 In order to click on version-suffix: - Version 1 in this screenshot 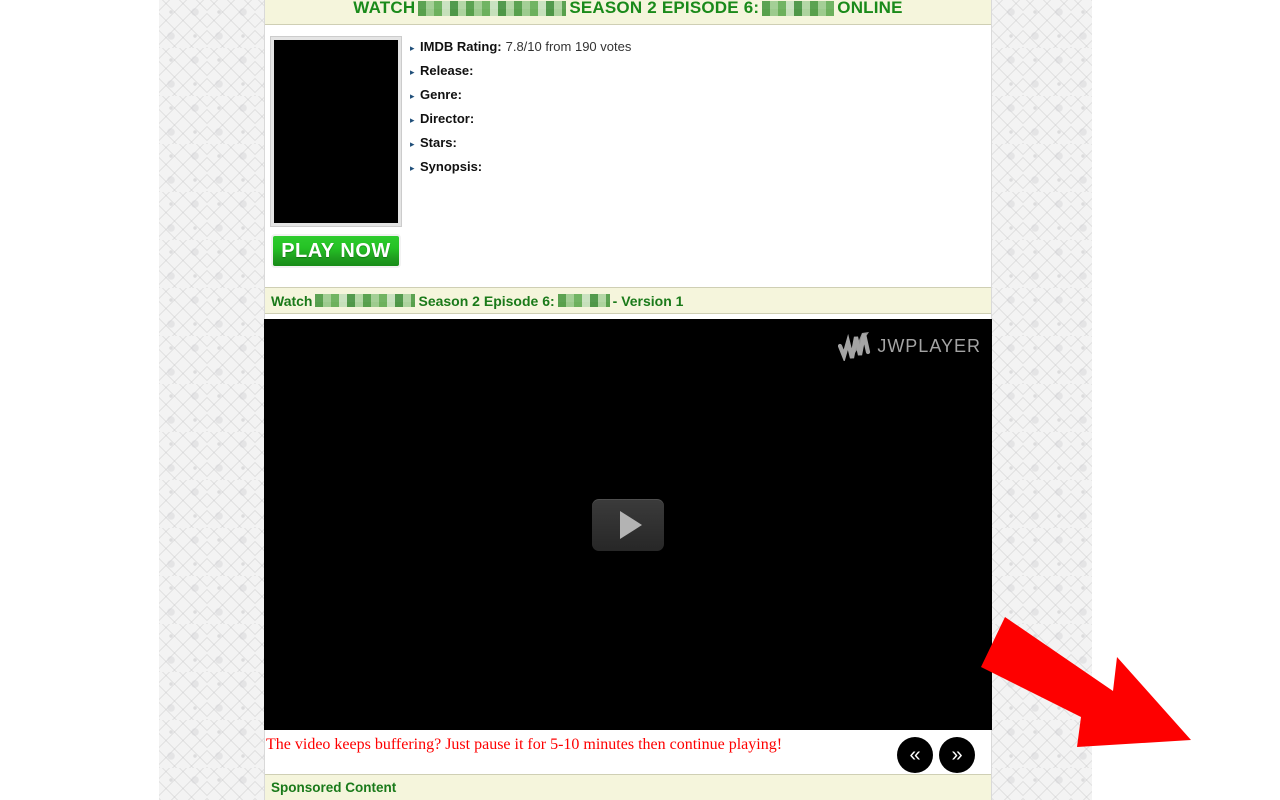, I will do `click(648, 300)`.